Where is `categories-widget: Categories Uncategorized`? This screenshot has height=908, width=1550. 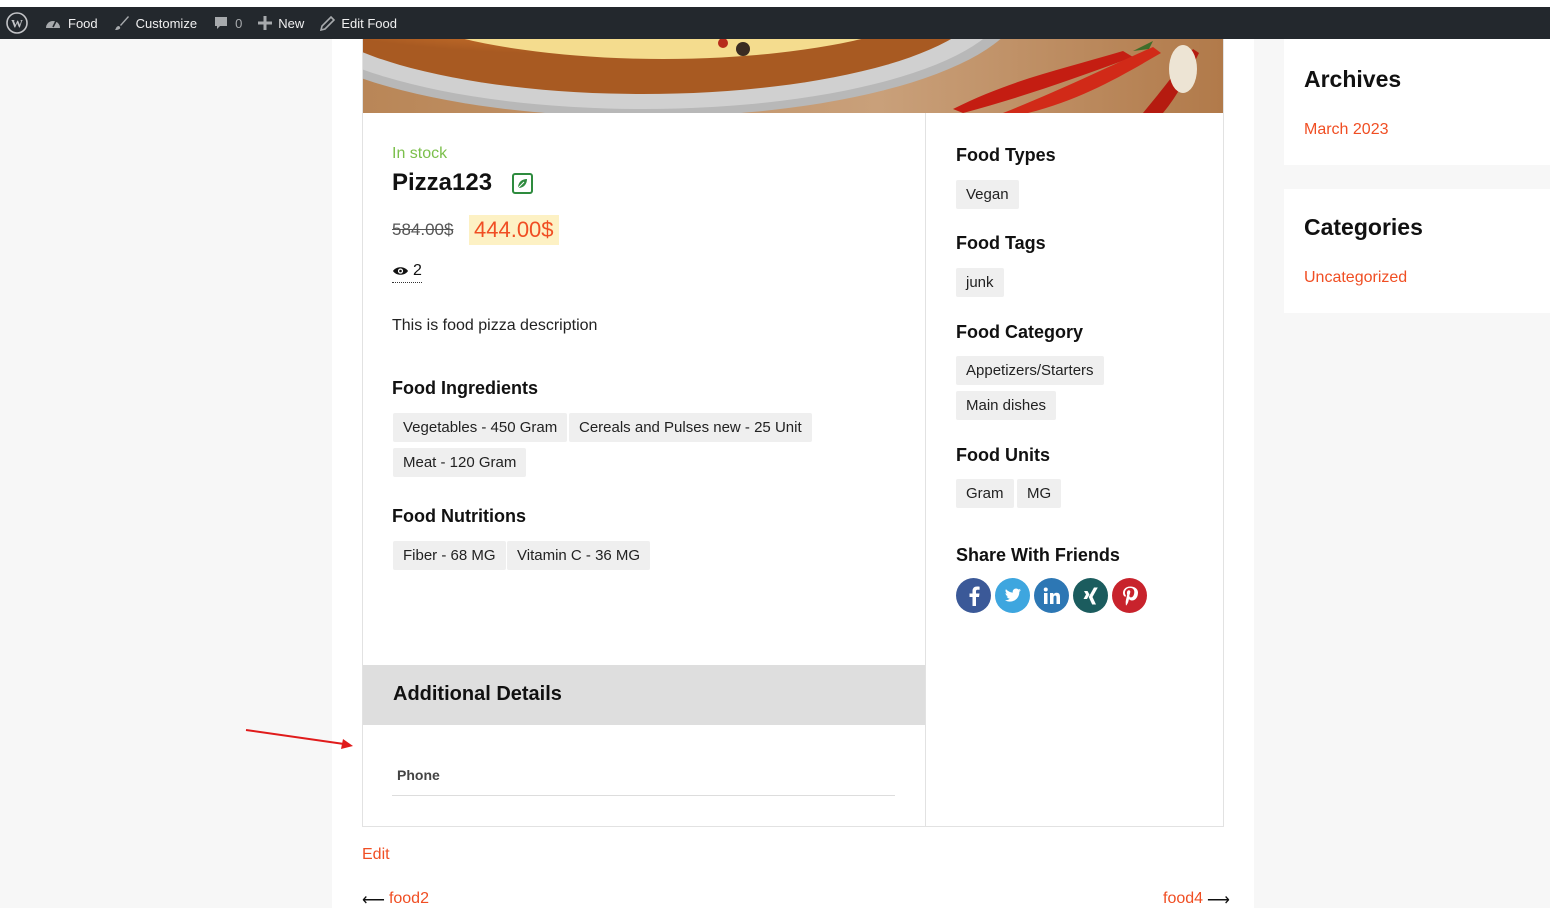 categories-widget: Categories Uncategorized is located at coordinates (1417, 251).